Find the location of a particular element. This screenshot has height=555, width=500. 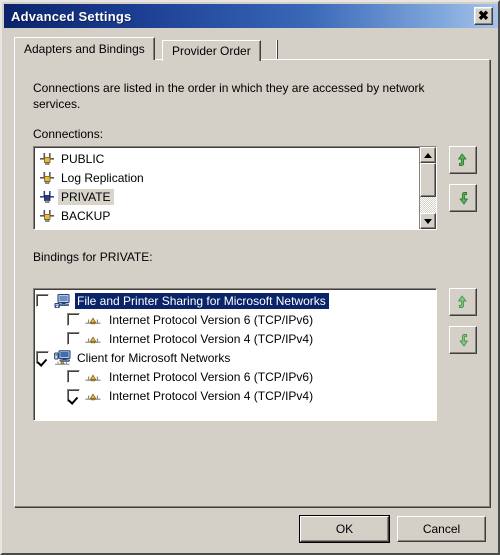

client-networks-icon is located at coordinates (62, 357).